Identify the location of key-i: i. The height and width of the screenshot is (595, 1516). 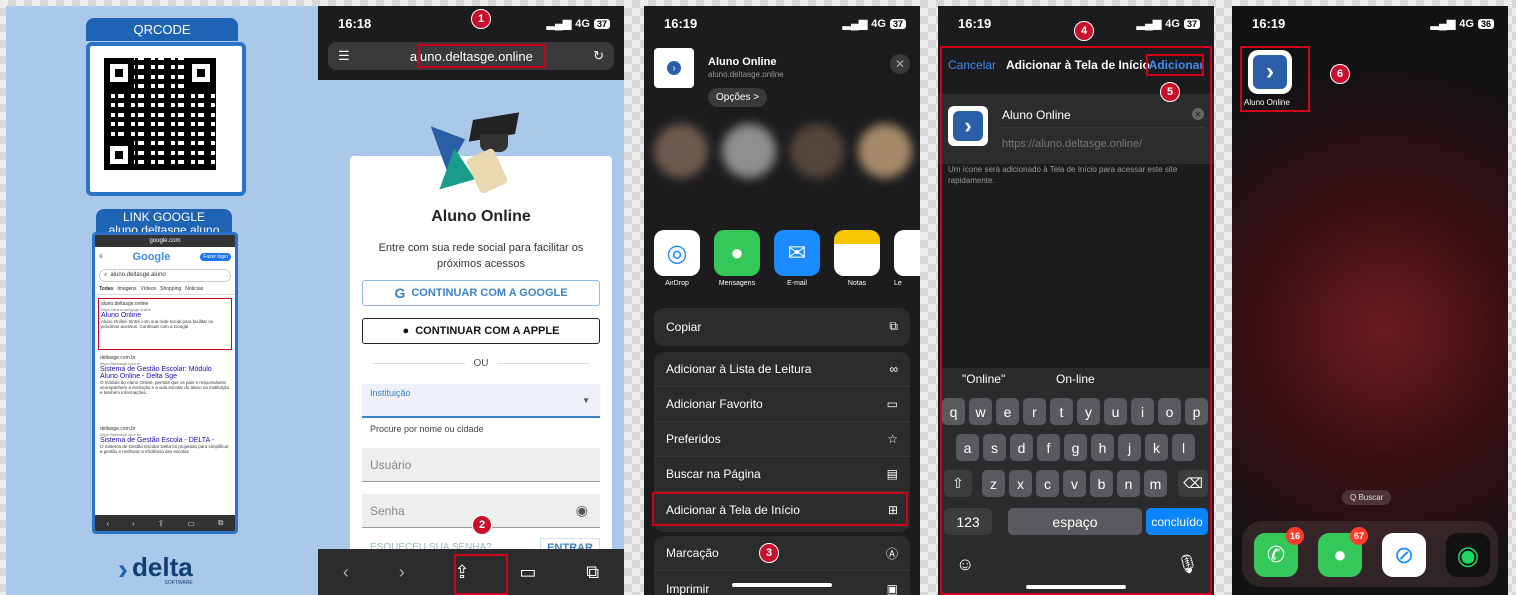
(1142, 411).